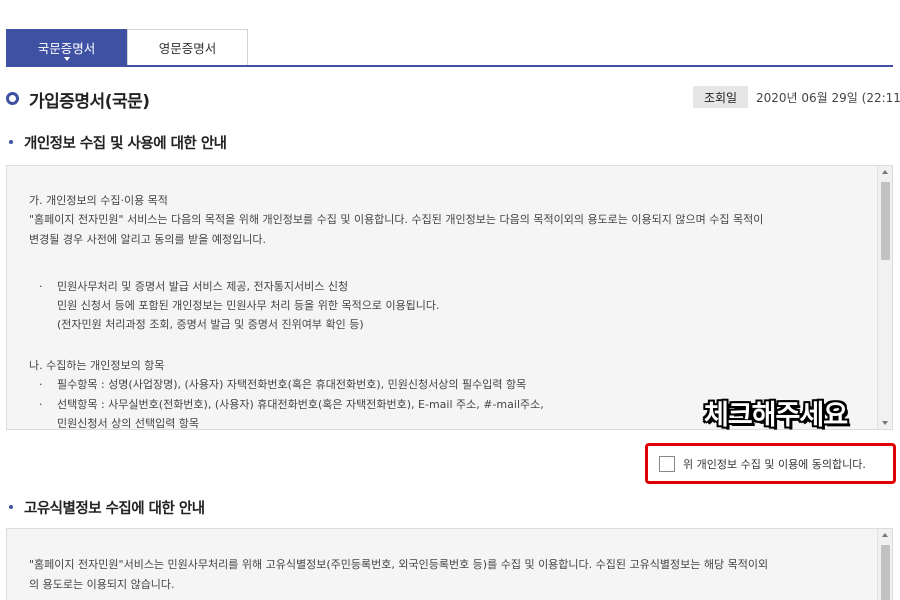  What do you see at coordinates (12, 98) in the screenshot?
I see `circle-bullet-icon` at bounding box center [12, 98].